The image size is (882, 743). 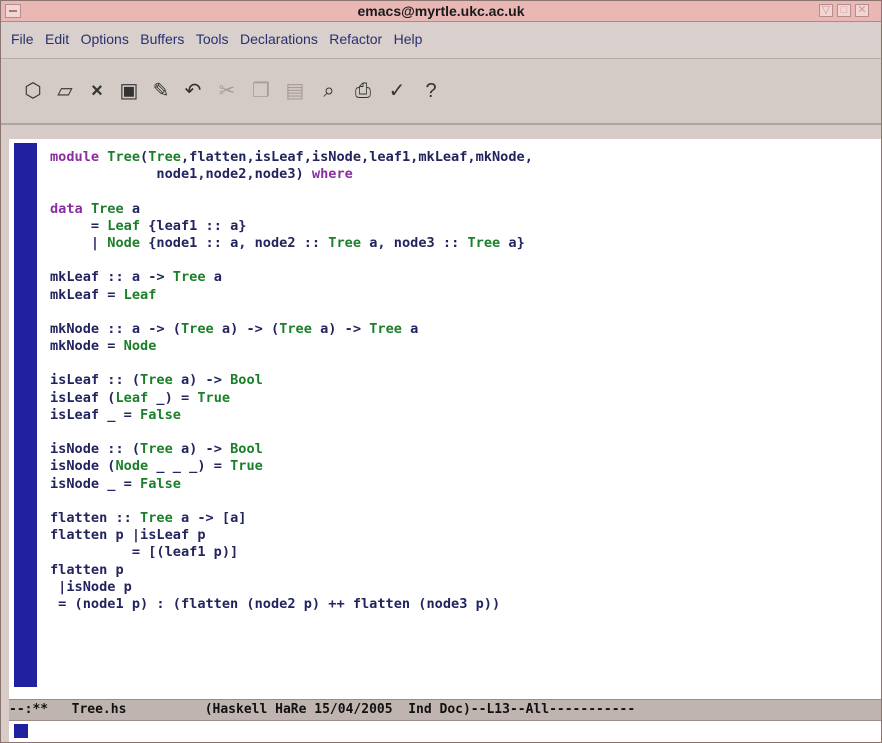 What do you see at coordinates (91, 586) in the screenshot?
I see `code-token: |isNode p` at bounding box center [91, 586].